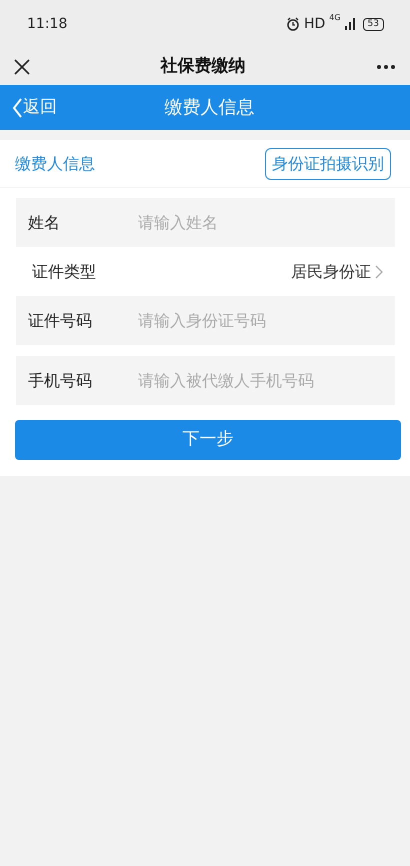 This screenshot has width=410, height=866. What do you see at coordinates (210, 108) in the screenshot?
I see `header-title: 缴费人信息` at bounding box center [210, 108].